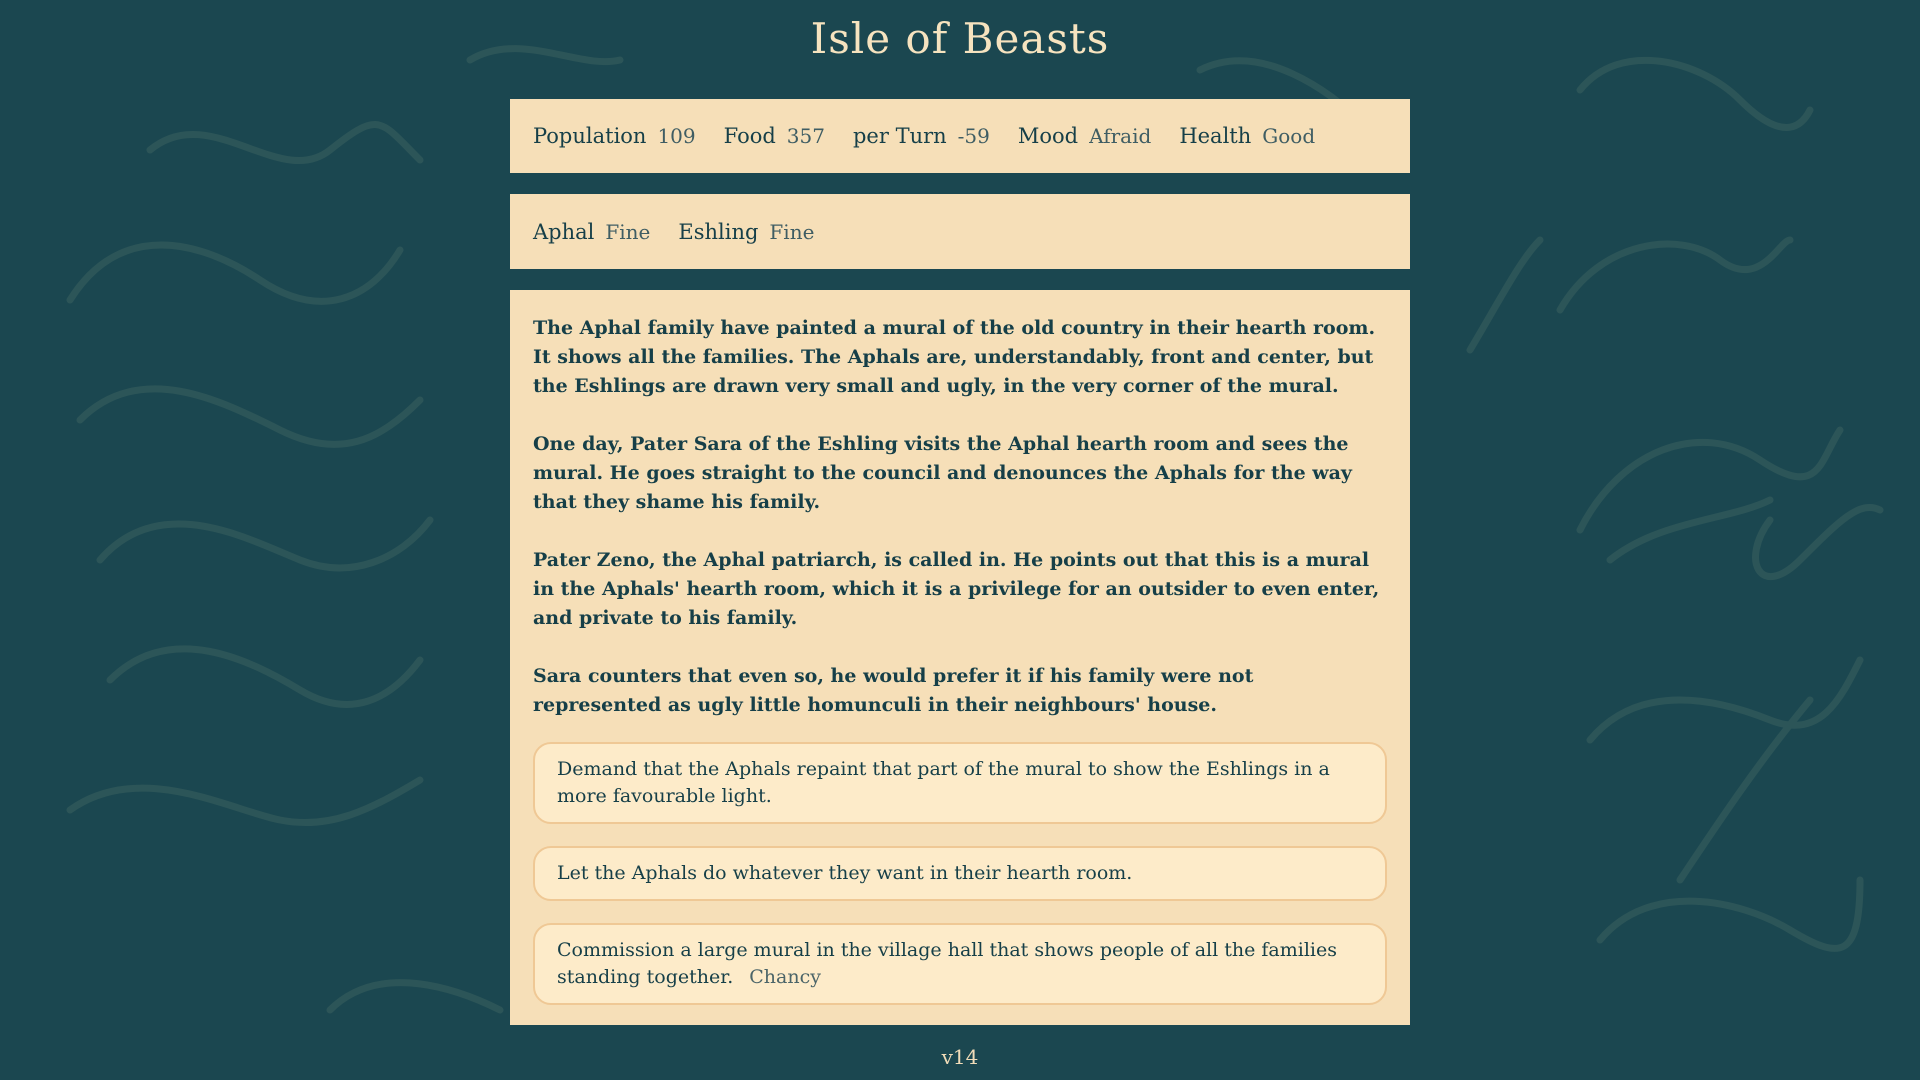 This screenshot has width=1920, height=1080. Describe the element at coordinates (676, 136) in the screenshot. I see `stat-value: 109` at that location.